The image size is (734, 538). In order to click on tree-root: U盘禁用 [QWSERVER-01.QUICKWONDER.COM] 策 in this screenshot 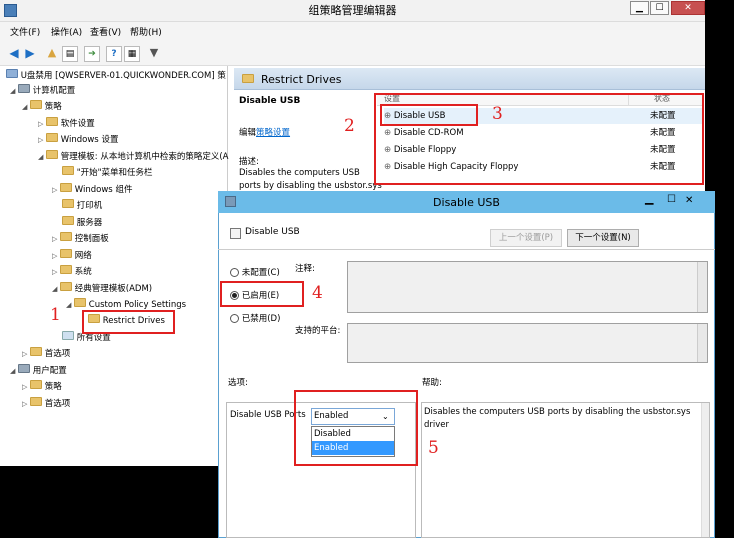, I will do `click(116, 76)`.